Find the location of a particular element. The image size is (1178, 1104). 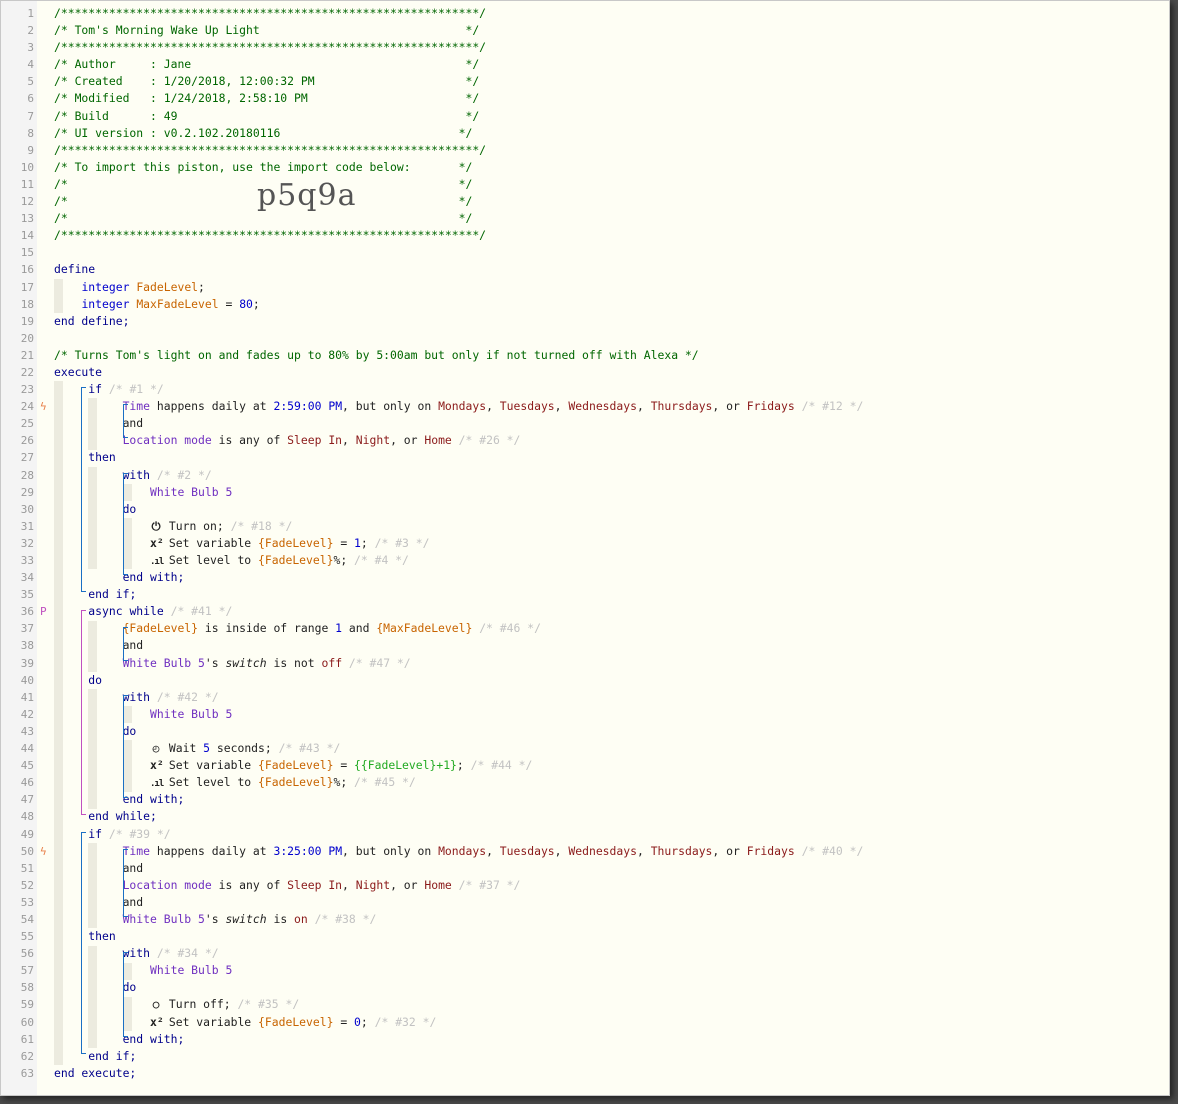

code-line: 49 if /* #39 */ is located at coordinates (585, 834).